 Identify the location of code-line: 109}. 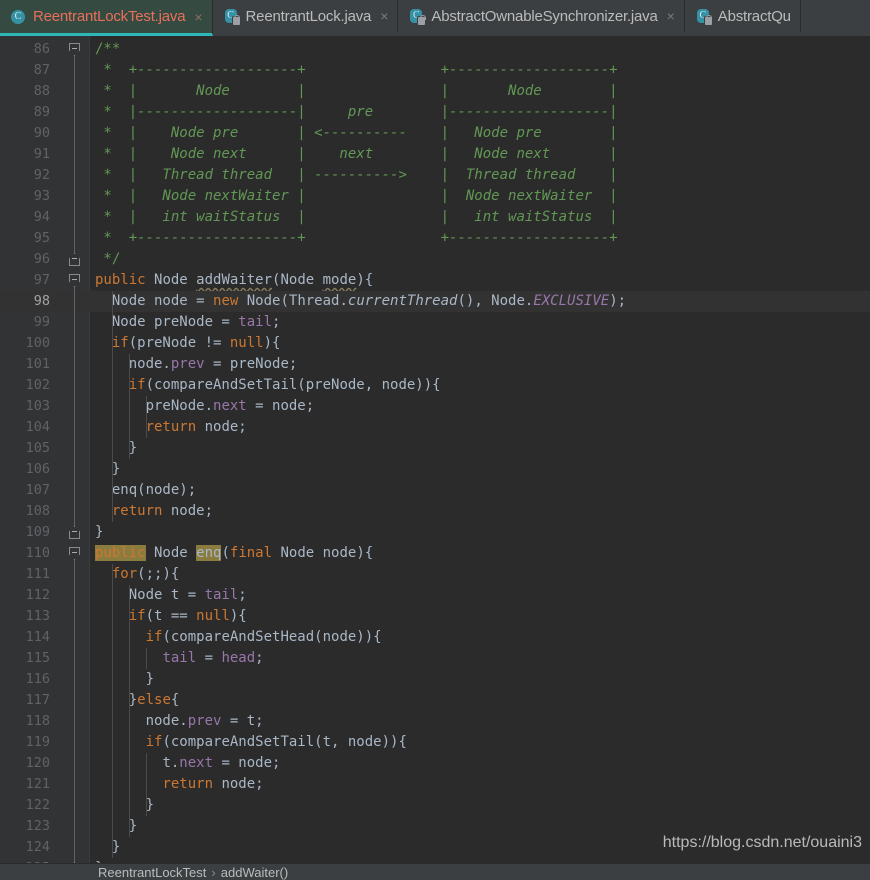
(435, 532).